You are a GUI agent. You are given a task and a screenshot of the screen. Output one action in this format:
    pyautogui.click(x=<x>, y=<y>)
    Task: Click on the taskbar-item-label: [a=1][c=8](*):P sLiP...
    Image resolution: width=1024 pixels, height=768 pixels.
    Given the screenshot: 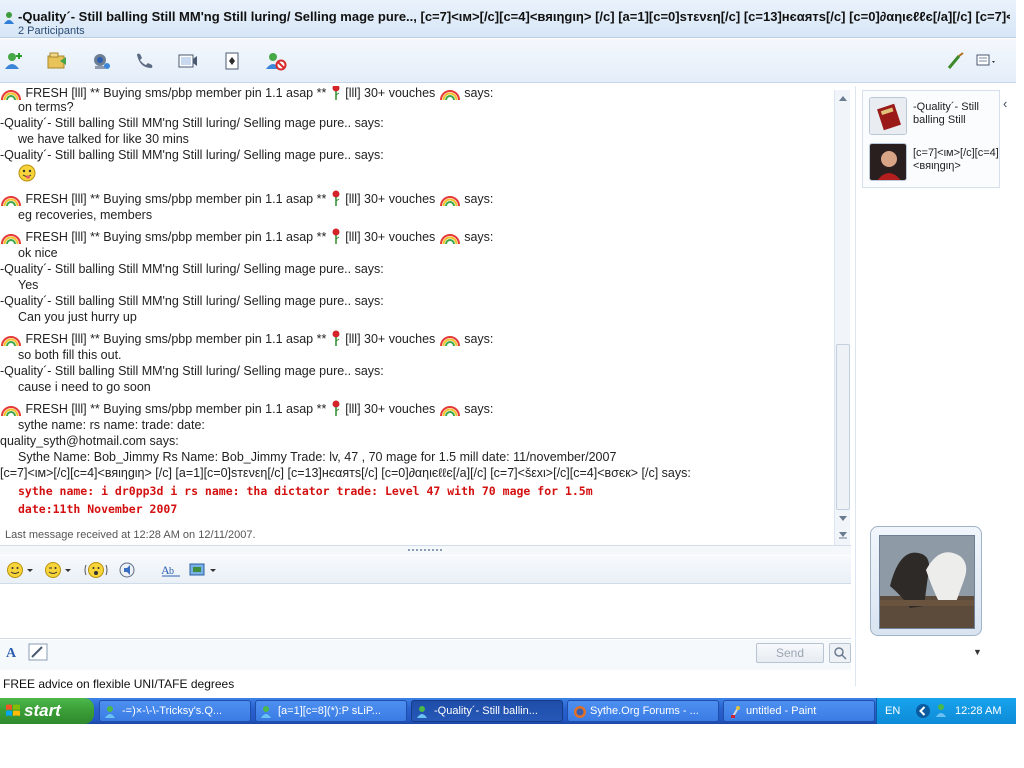 What is the action you would take?
    pyautogui.click(x=329, y=711)
    